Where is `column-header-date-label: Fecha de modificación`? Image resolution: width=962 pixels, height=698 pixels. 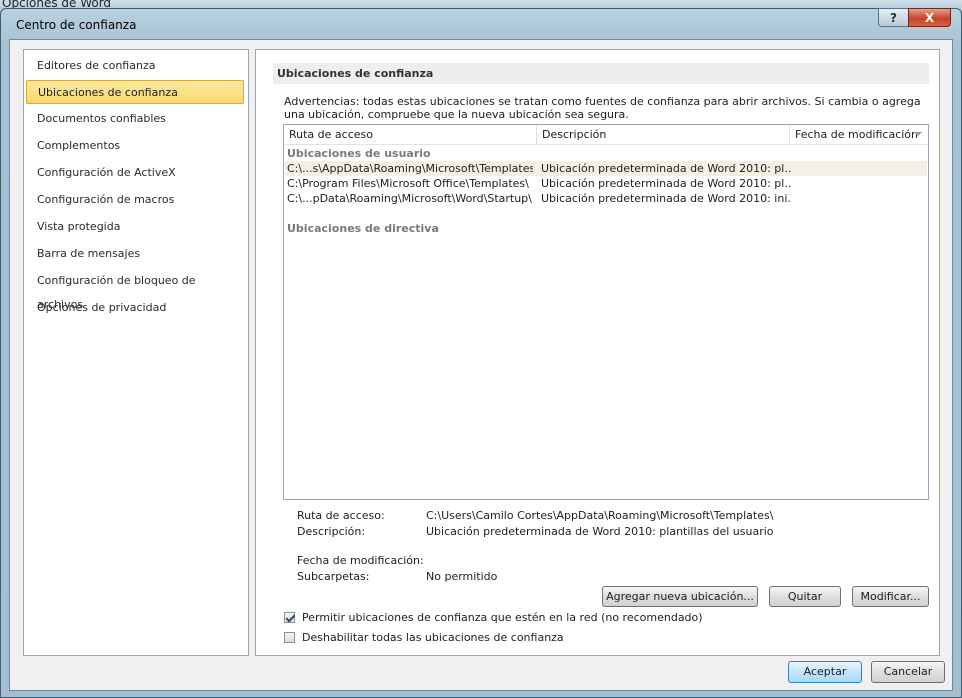
column-header-date-label: Fecha de modificación is located at coordinates (857, 134).